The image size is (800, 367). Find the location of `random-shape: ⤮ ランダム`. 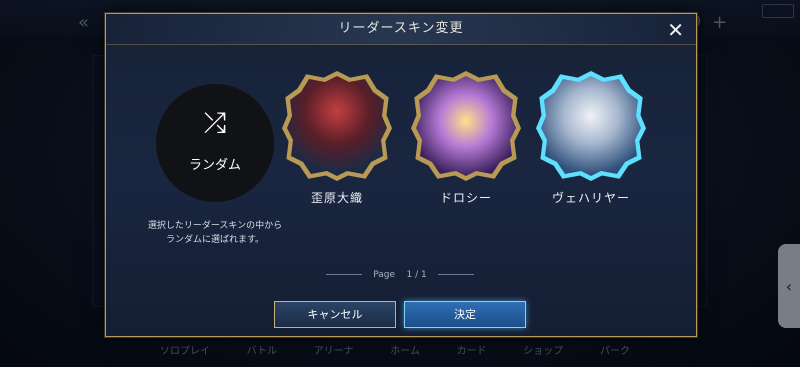

random-shape: ⤮ ランダム is located at coordinates (215, 143).